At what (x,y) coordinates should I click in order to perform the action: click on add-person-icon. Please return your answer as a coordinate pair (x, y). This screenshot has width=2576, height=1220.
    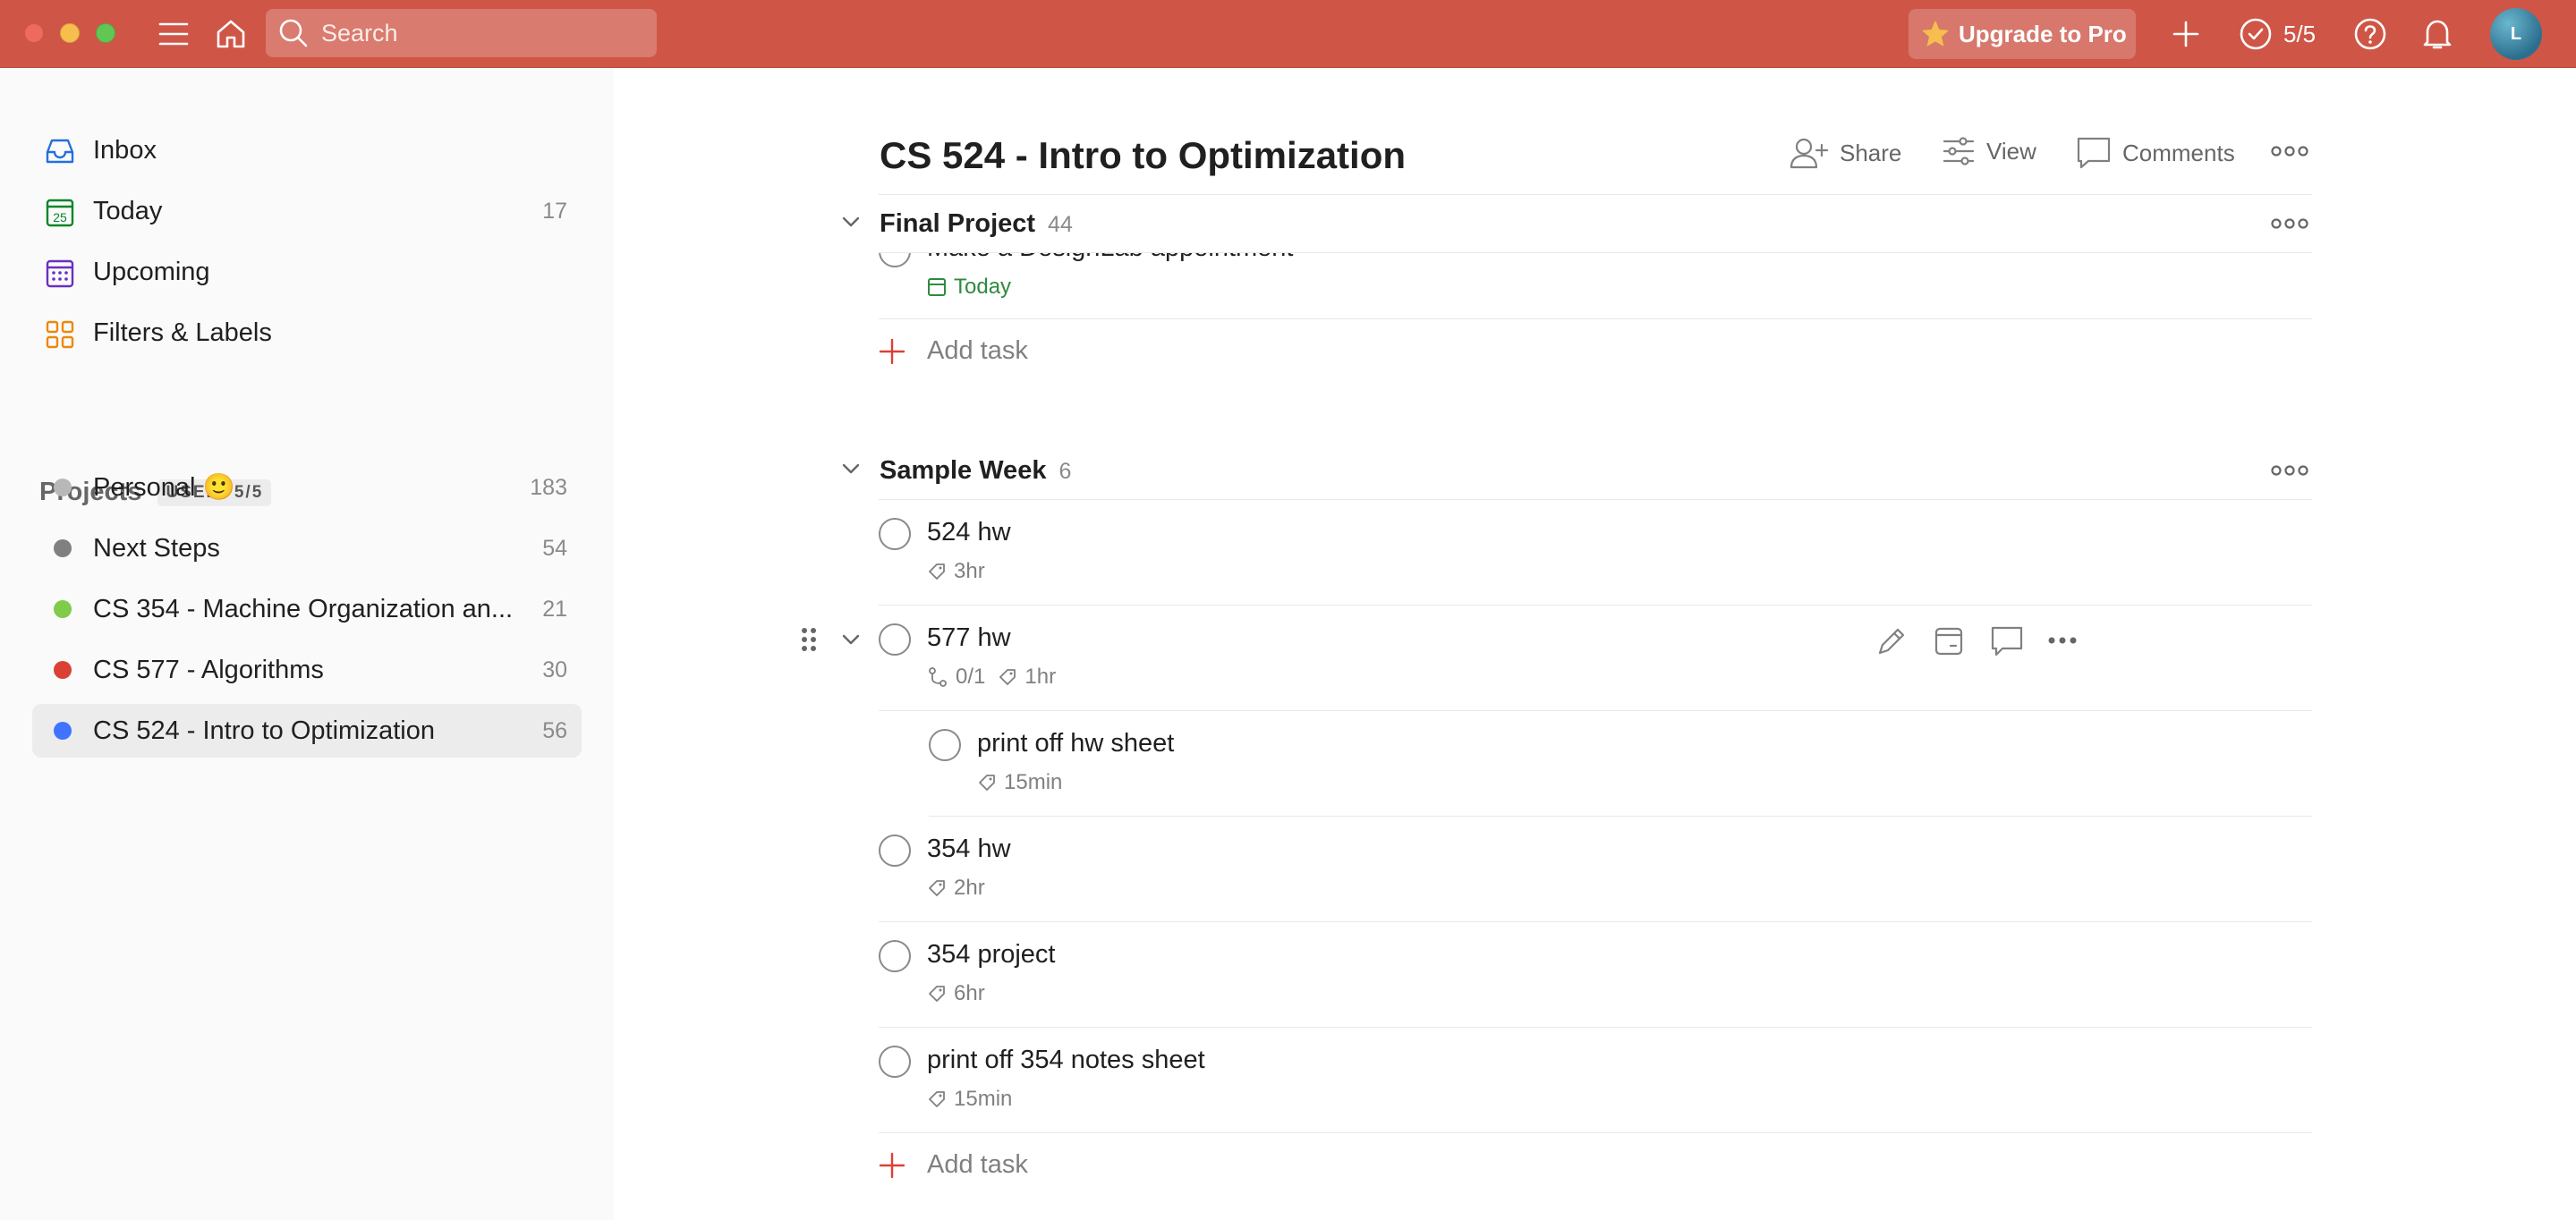
    Looking at the image, I should click on (1809, 154).